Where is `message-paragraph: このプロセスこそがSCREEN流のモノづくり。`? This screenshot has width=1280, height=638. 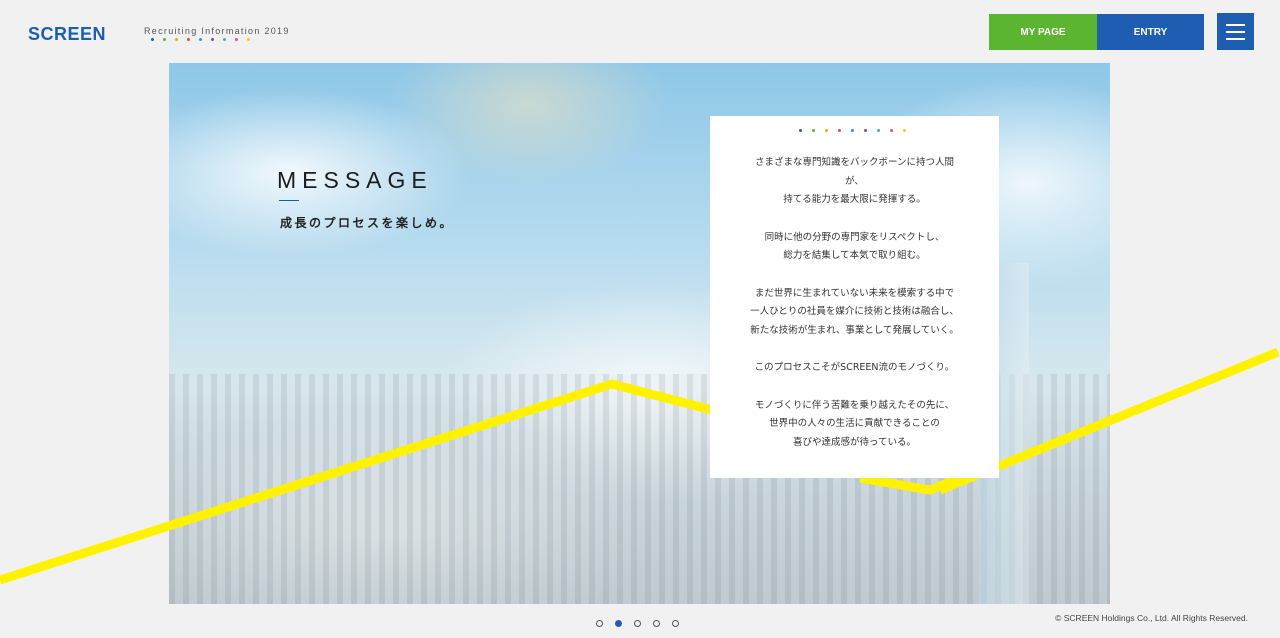 message-paragraph: このプロセスこそがSCREEN流のモノづくり。 is located at coordinates (854, 367).